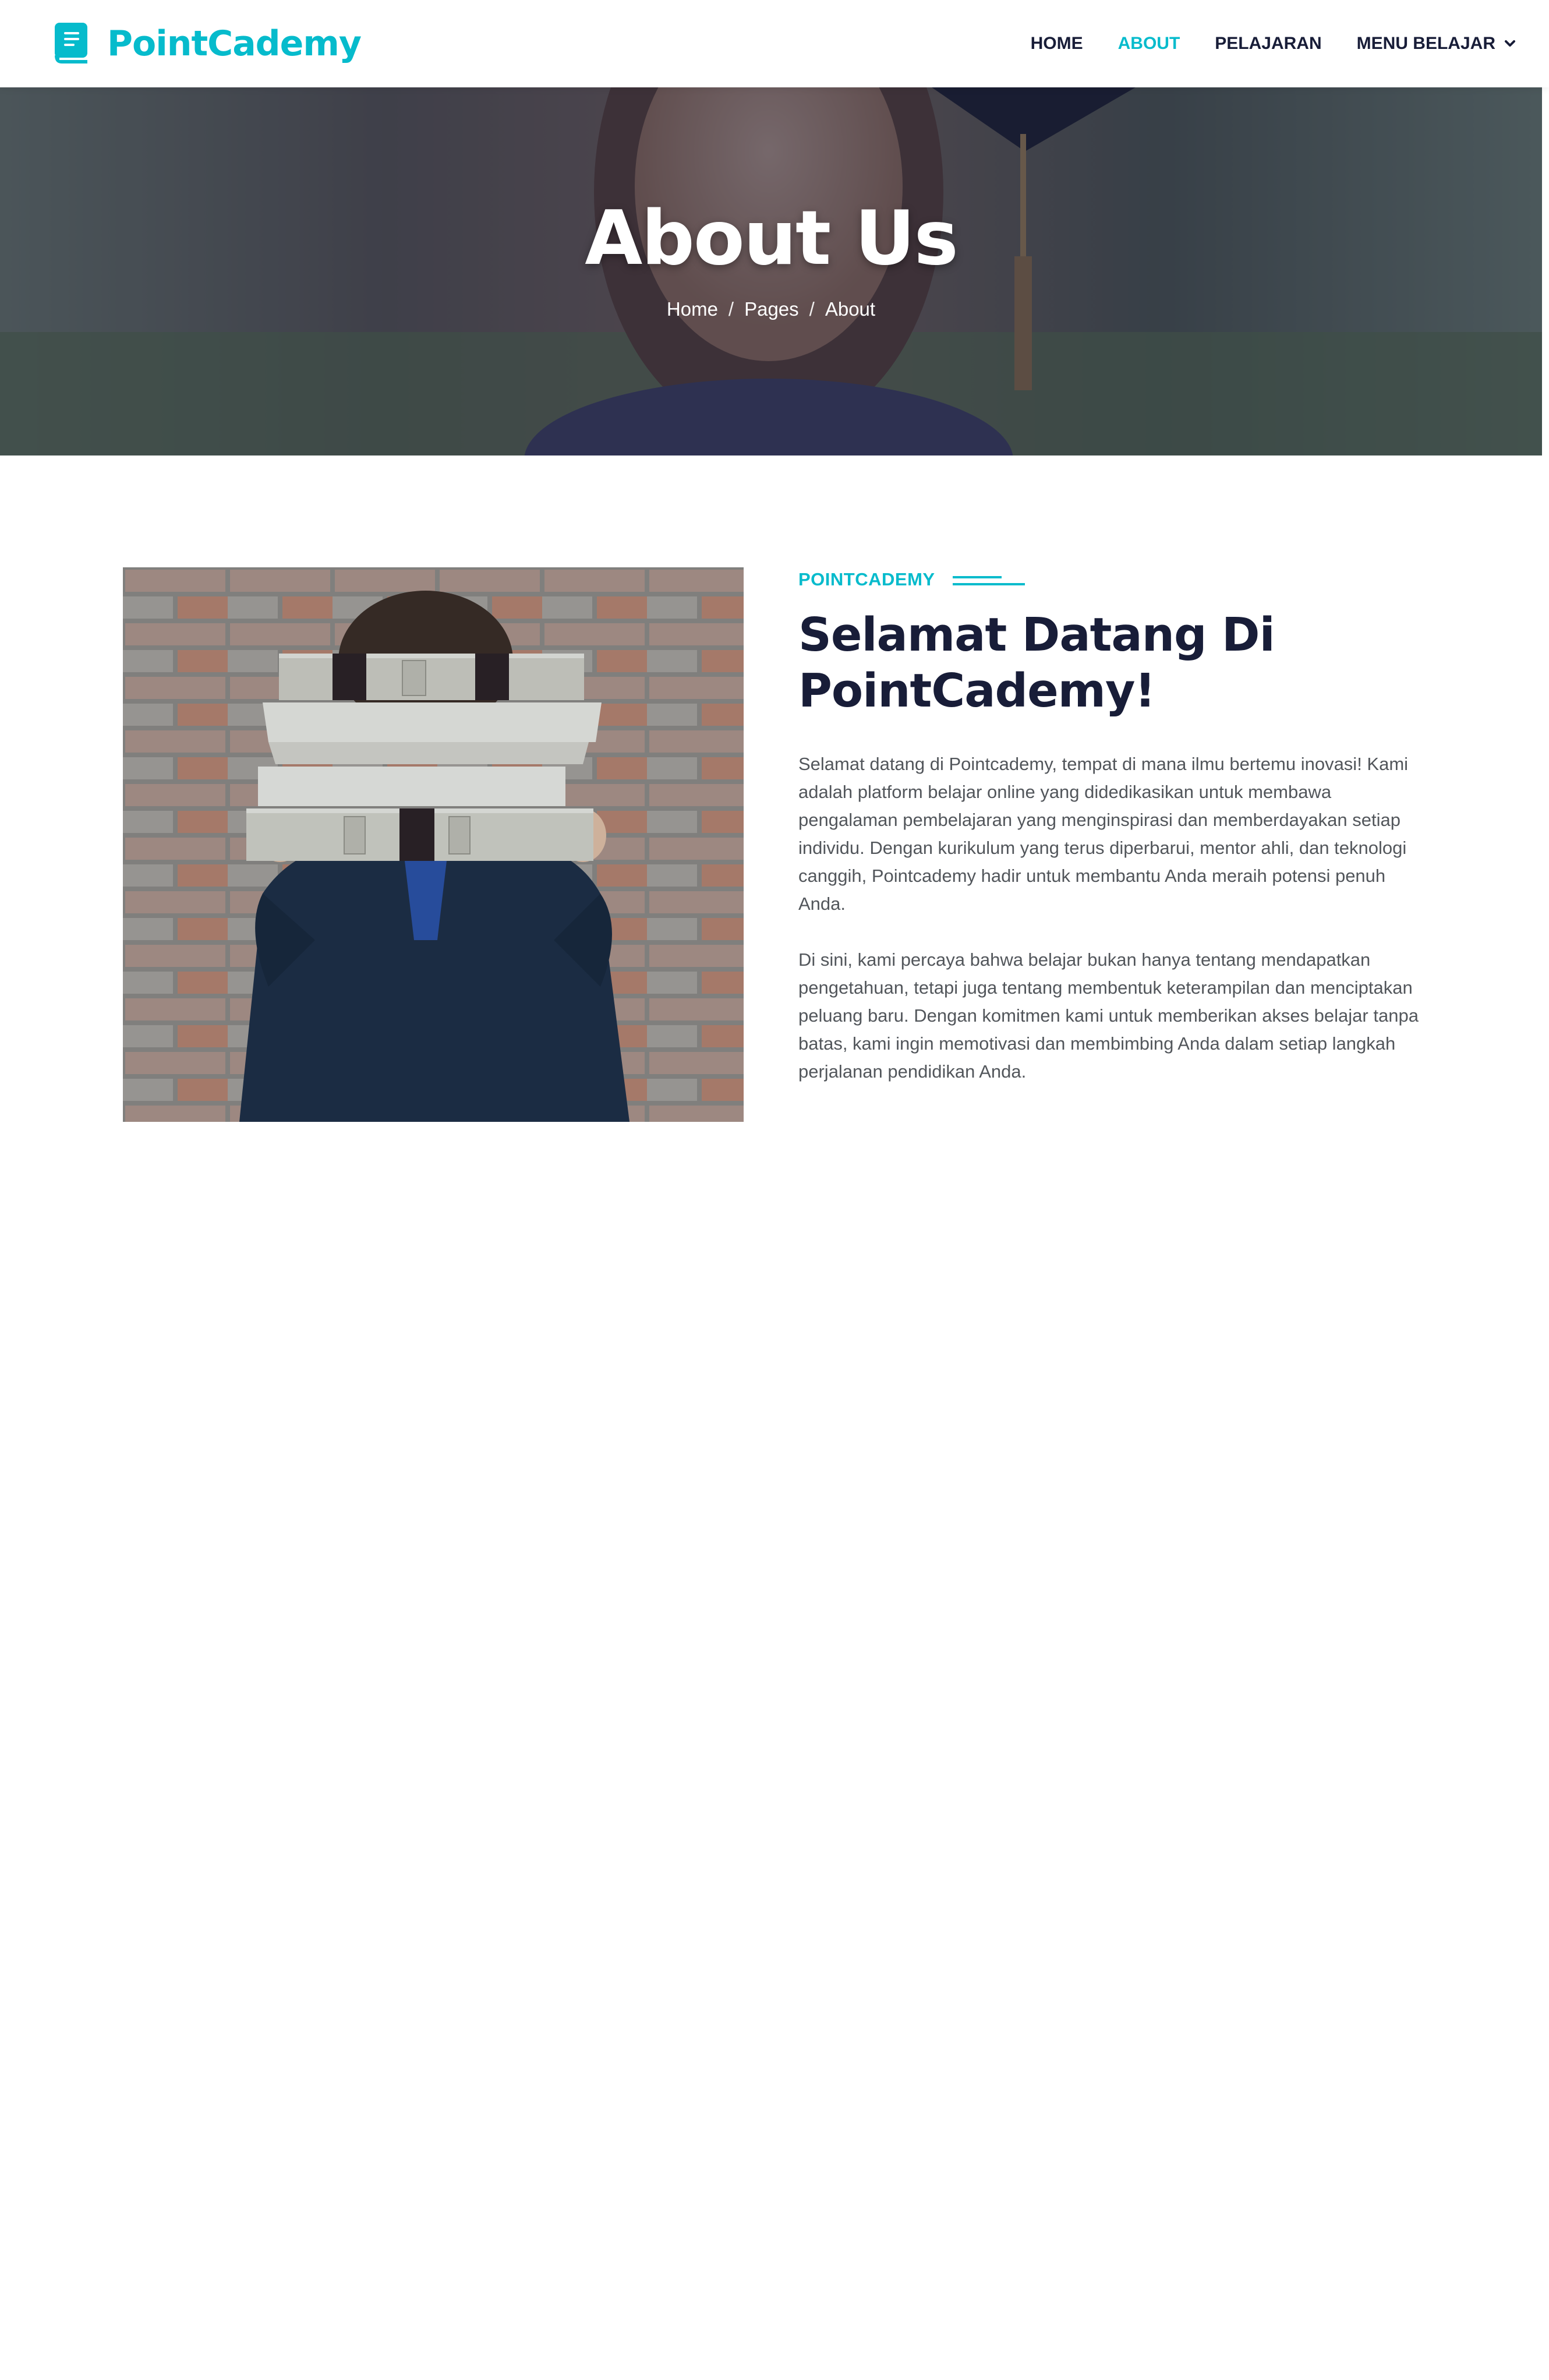  I want to click on breadcrumb-home: Home, so click(692, 309).